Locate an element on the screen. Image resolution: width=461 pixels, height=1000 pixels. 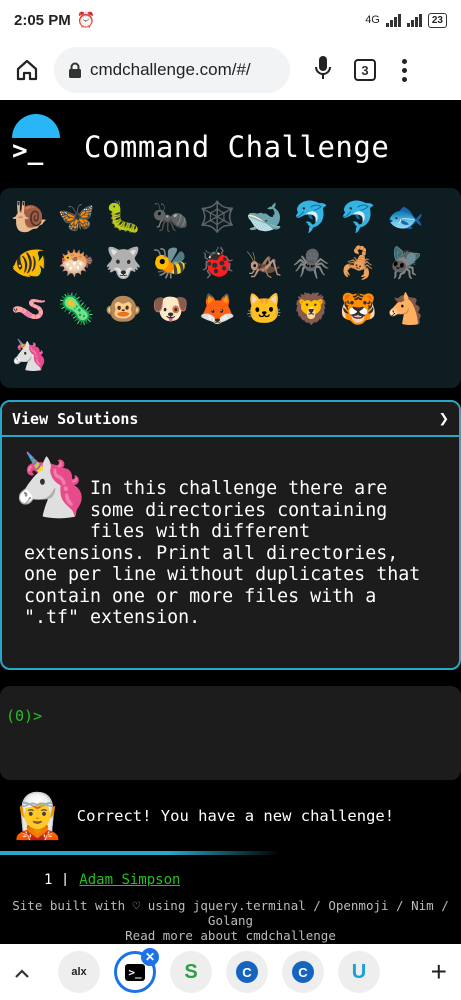
overflow-menu-icon is located at coordinates (404, 70).